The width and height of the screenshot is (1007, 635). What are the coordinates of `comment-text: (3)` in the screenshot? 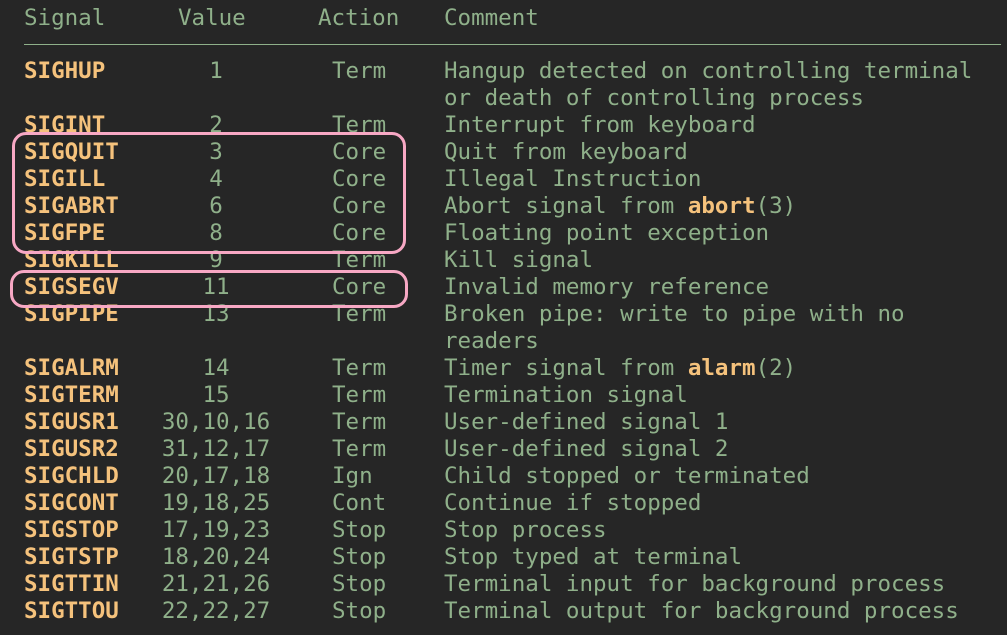 It's located at (776, 206).